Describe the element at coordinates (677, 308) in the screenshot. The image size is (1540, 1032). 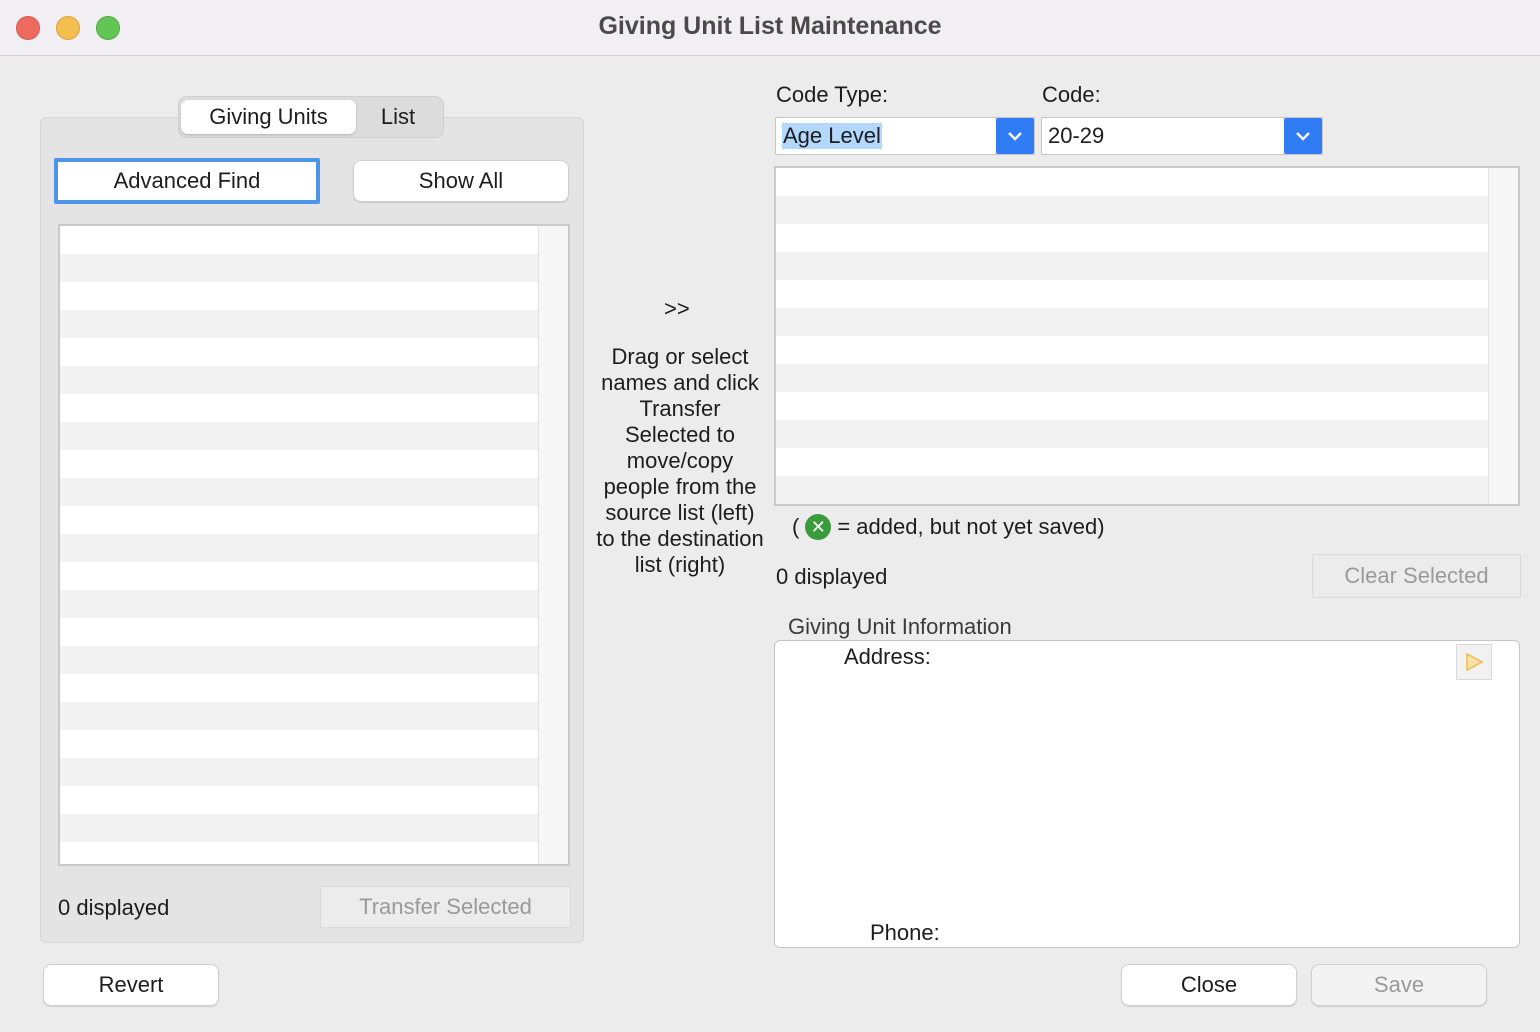
I see `transfer-arrow-label: >>` at that location.